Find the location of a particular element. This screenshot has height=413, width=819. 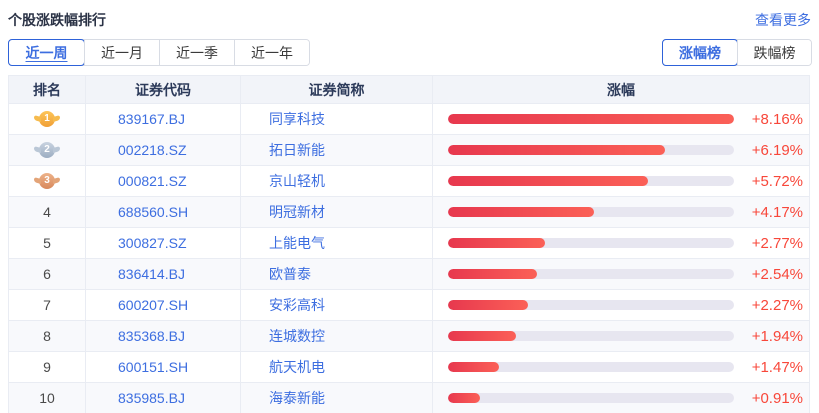

page-title: 个股涨跌幅排行 is located at coordinates (57, 20).